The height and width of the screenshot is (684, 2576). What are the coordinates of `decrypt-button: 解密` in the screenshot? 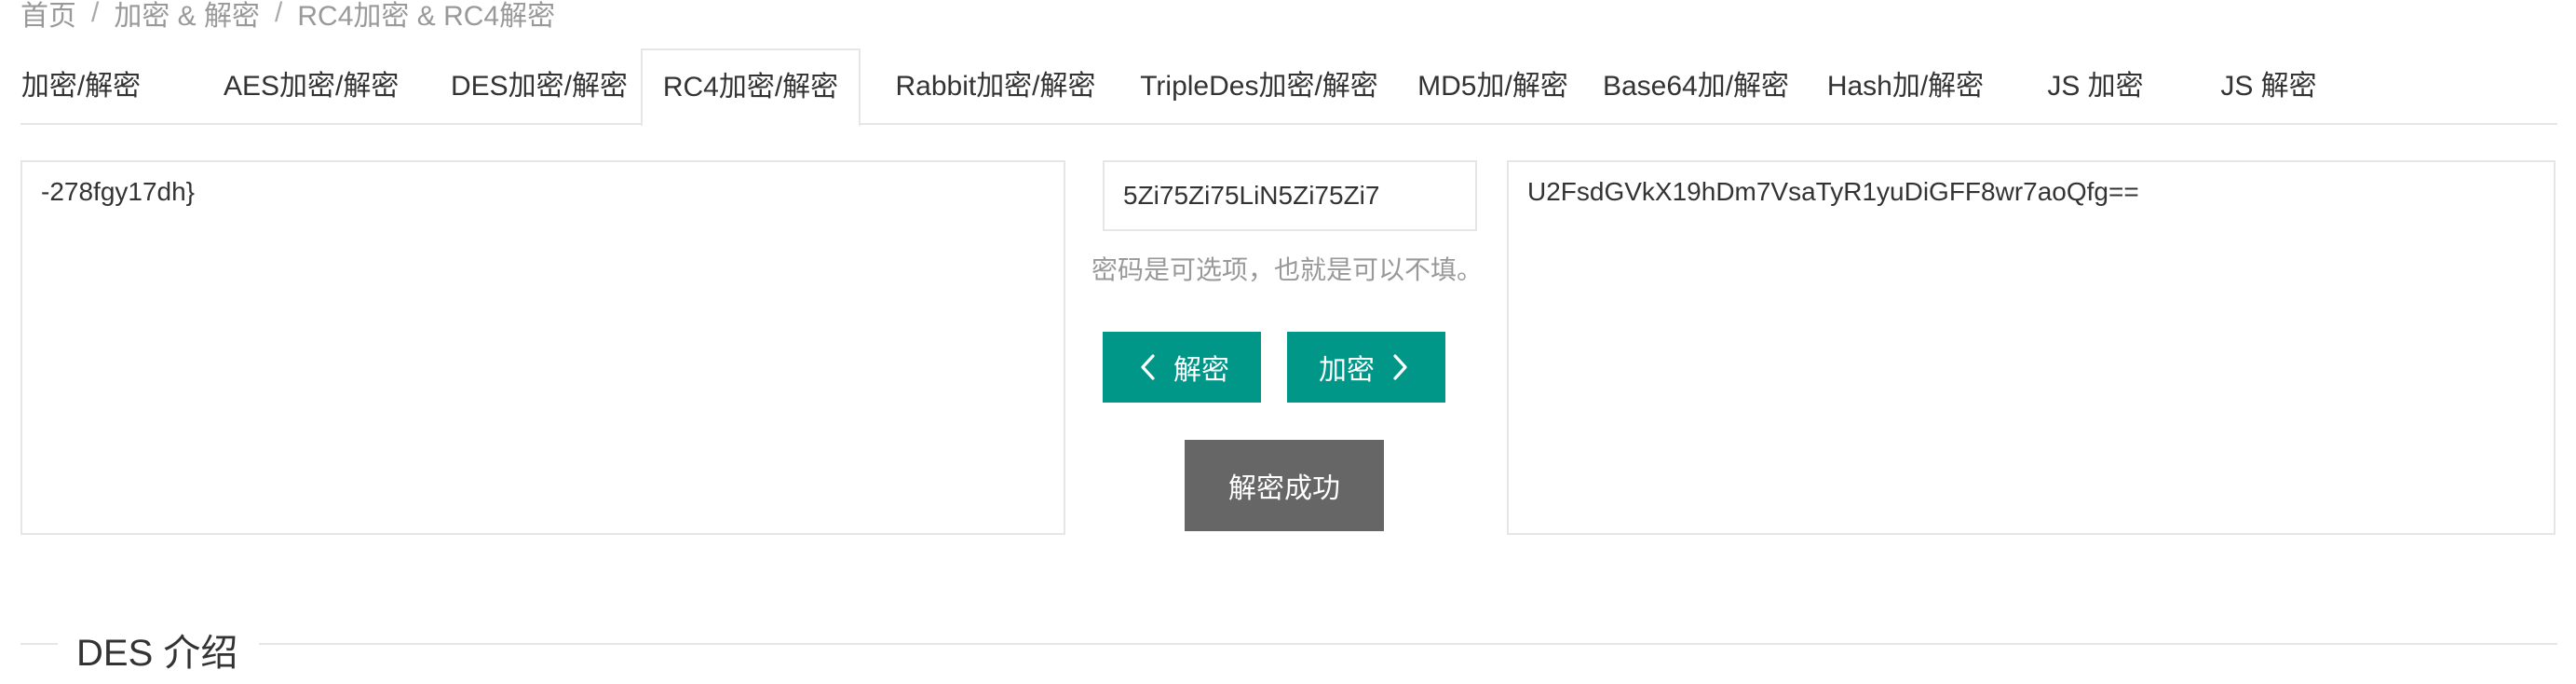 It's located at (1182, 368).